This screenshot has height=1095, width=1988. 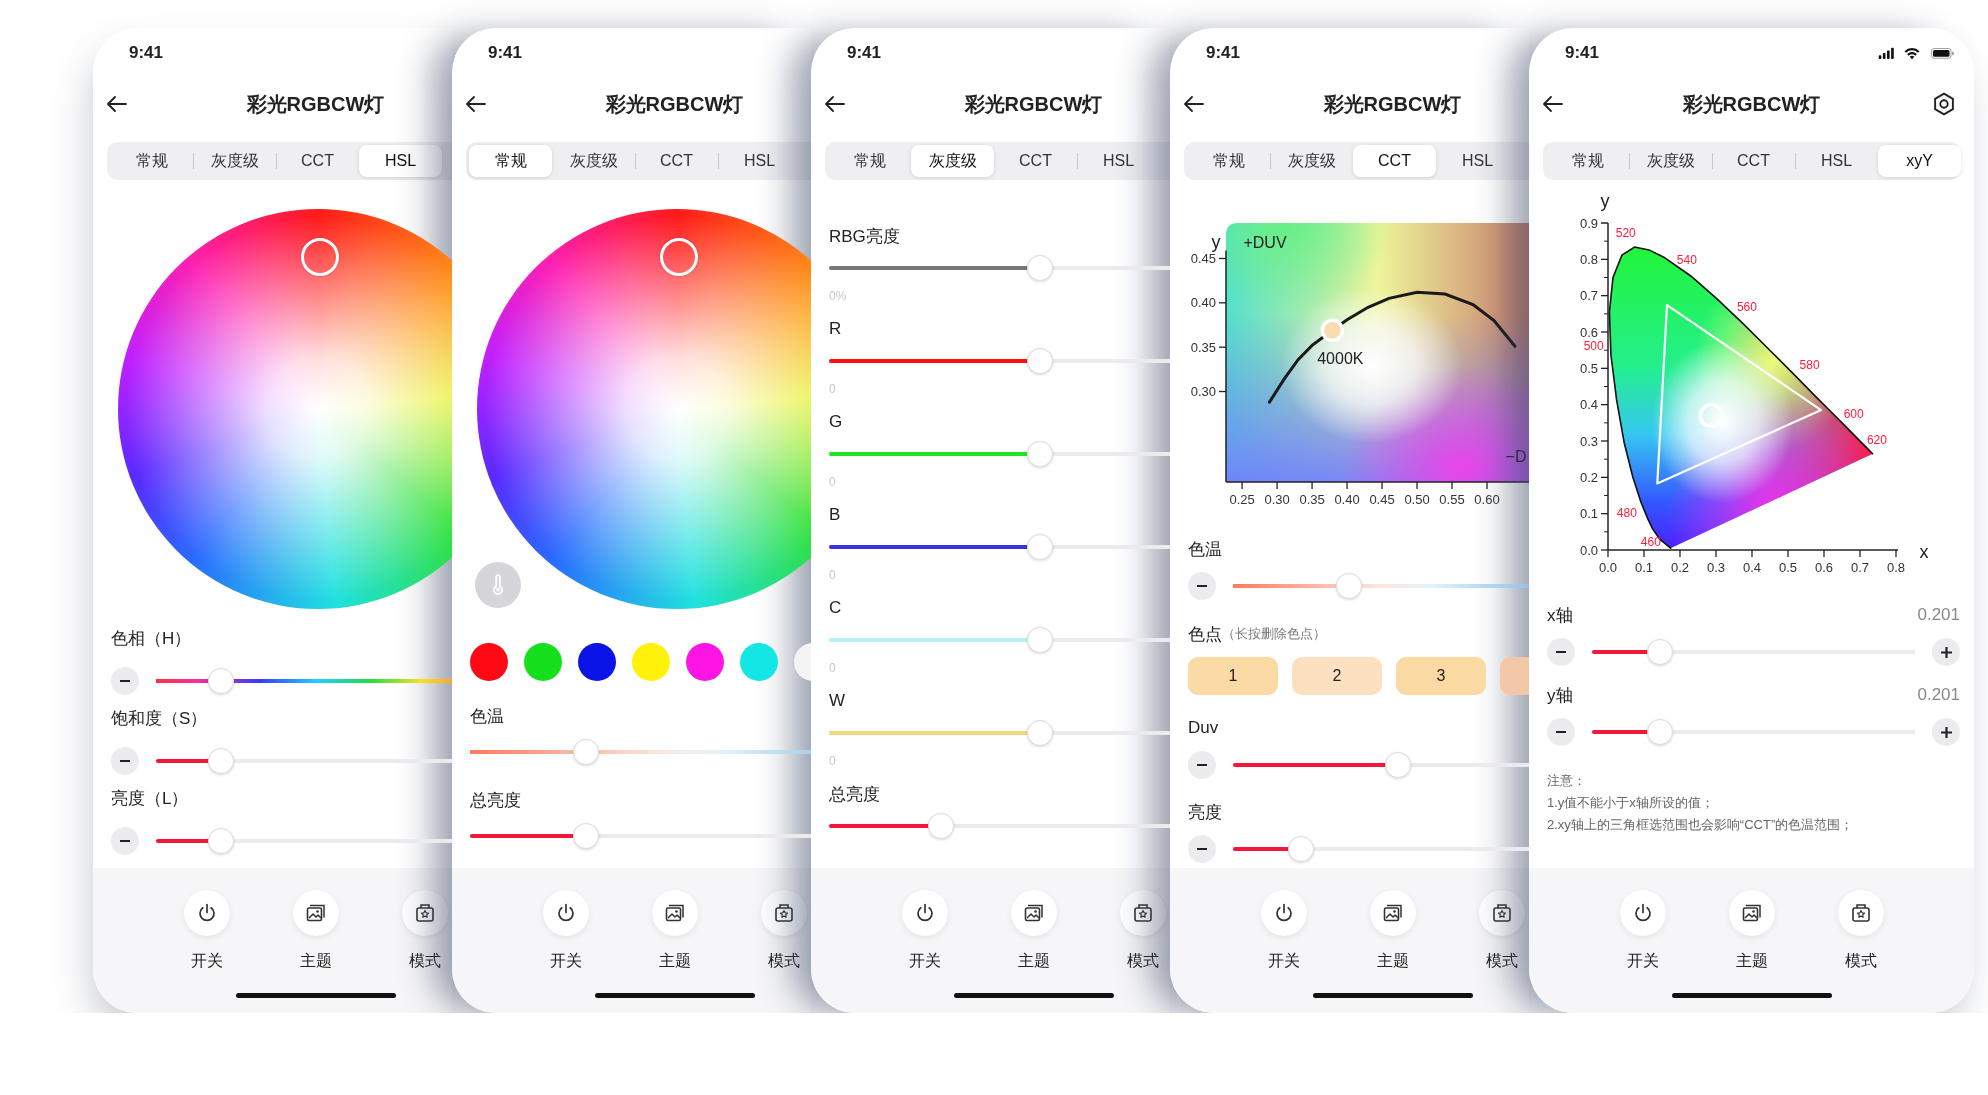 What do you see at coordinates (151, 638) in the screenshot?
I see `slider-label: 色相（H）` at bounding box center [151, 638].